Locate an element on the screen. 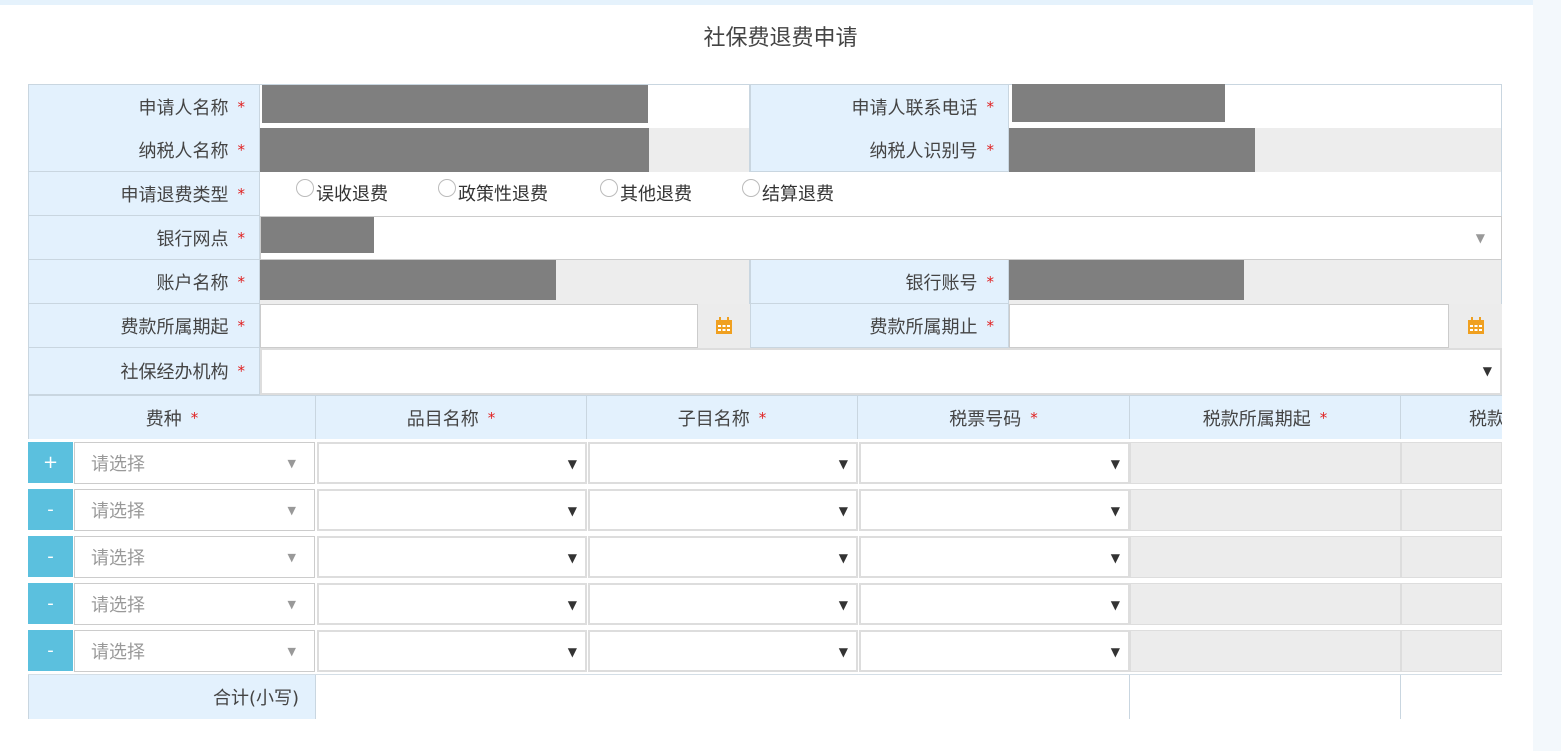 This screenshot has height=751, width=1561. top-bar is located at coordinates (766, 2).